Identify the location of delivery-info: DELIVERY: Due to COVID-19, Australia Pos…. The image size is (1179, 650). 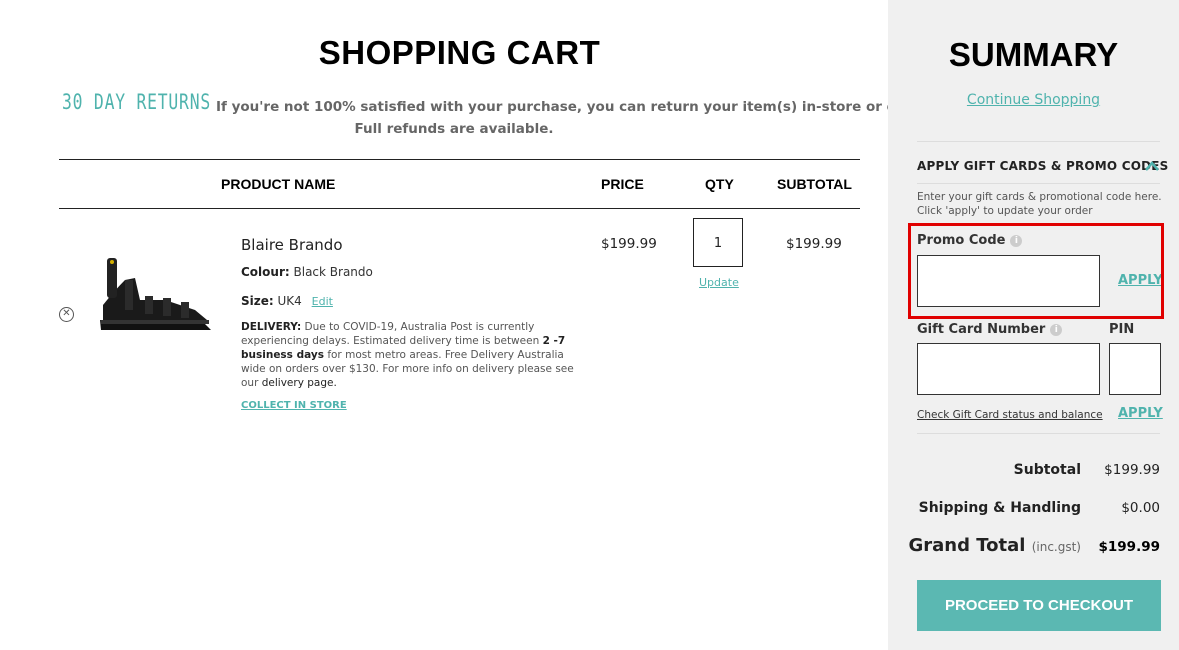
(411, 355).